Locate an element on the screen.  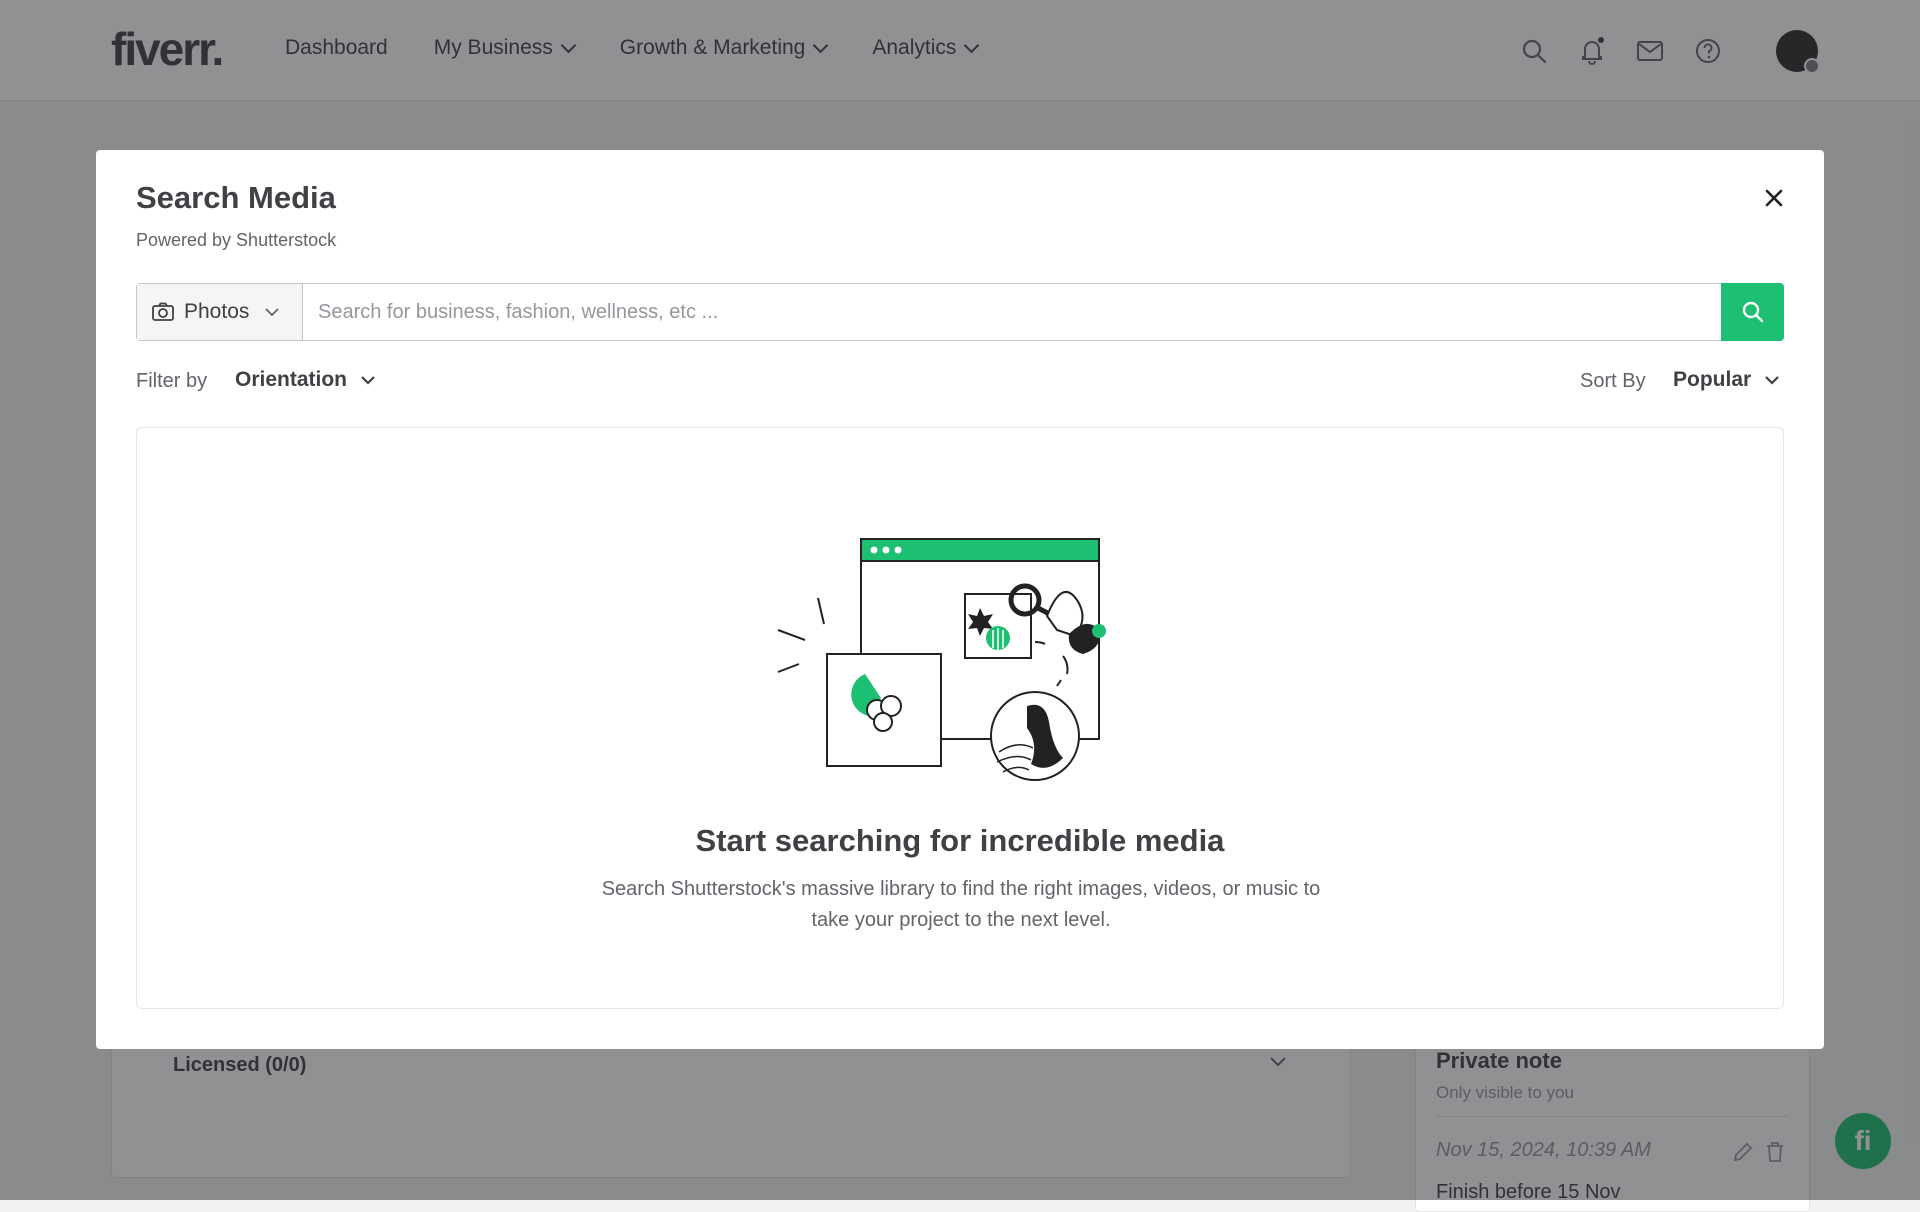
close-icon is located at coordinates (1774, 198).